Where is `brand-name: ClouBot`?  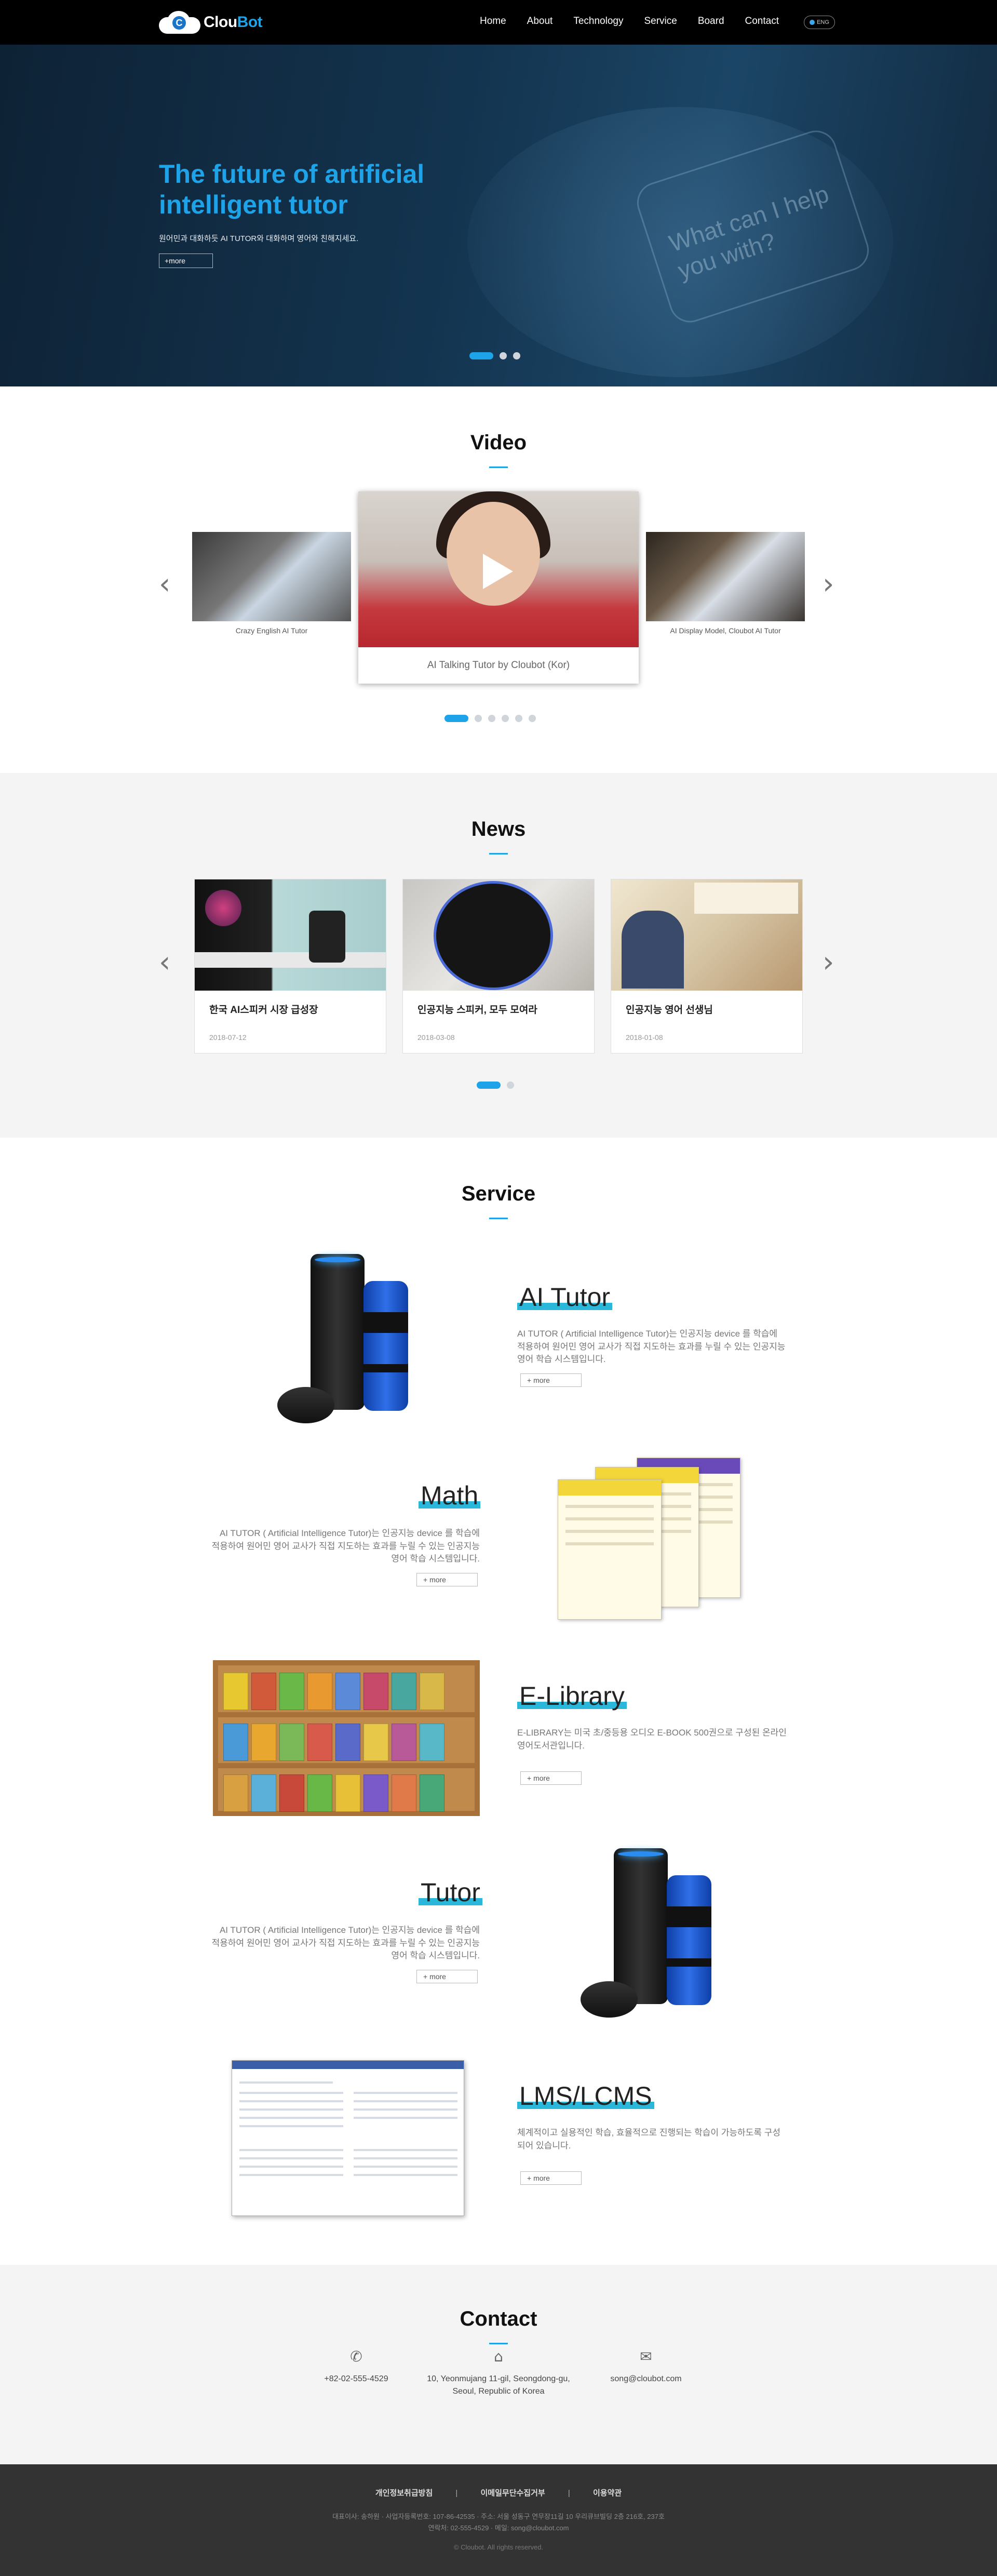 brand-name: ClouBot is located at coordinates (233, 22).